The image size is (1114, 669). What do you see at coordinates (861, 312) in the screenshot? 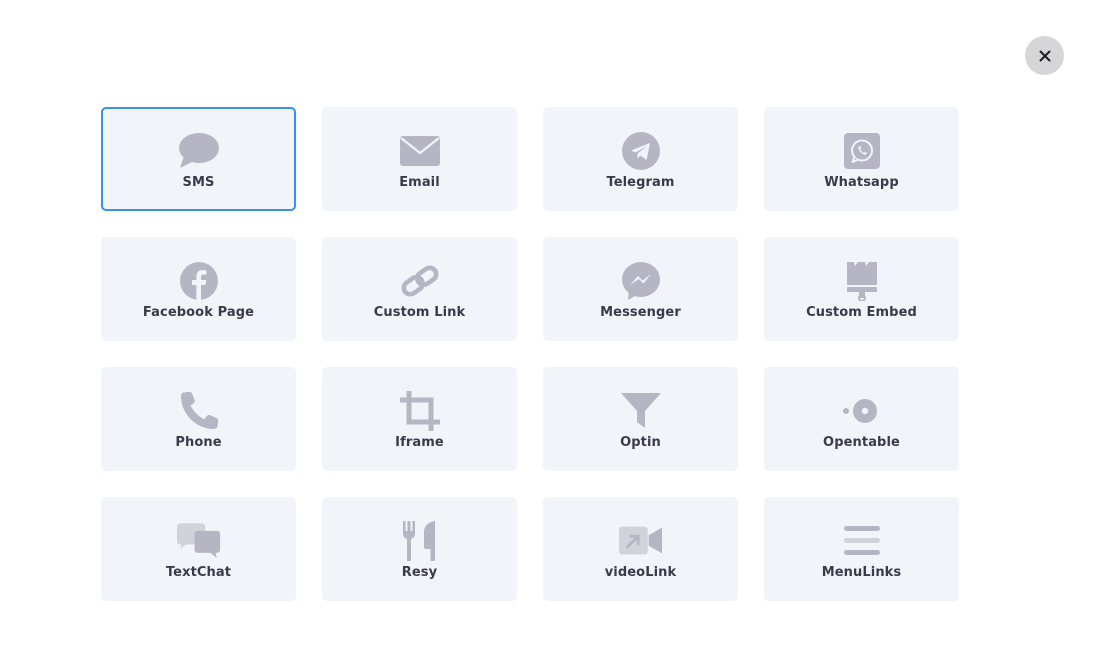
I see `tile-label: Custom Embed` at bounding box center [861, 312].